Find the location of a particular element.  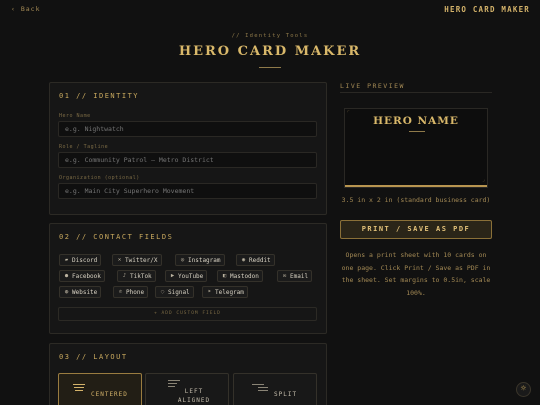

email-icon: ✉ is located at coordinates (284, 276).